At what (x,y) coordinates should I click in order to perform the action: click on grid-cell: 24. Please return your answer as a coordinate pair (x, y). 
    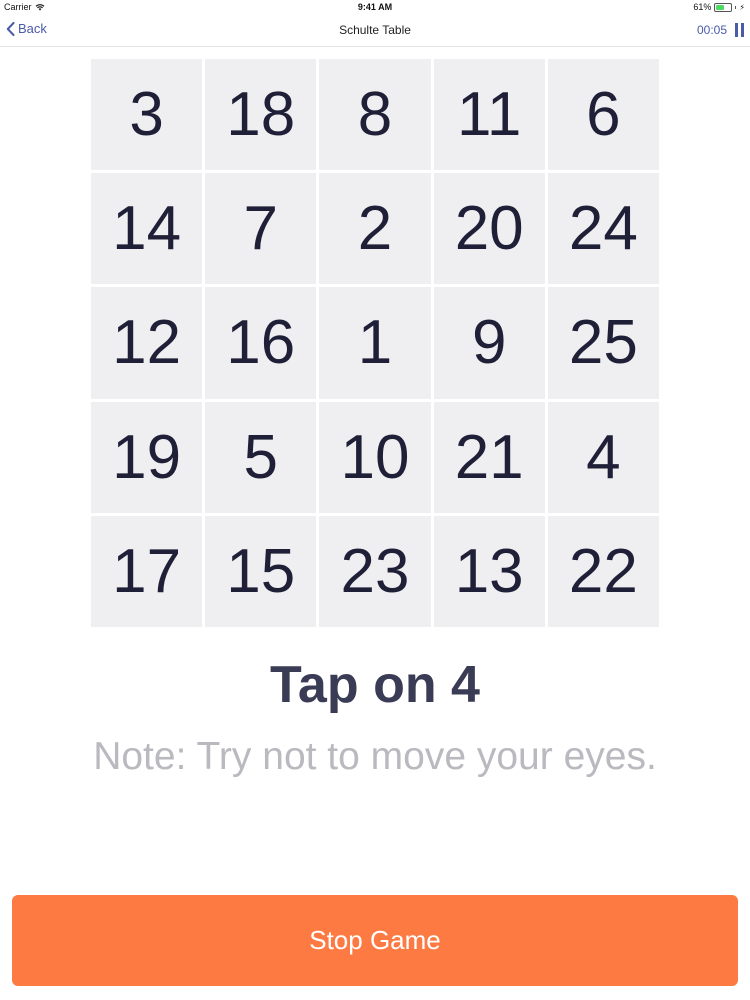
    Looking at the image, I should click on (603, 229).